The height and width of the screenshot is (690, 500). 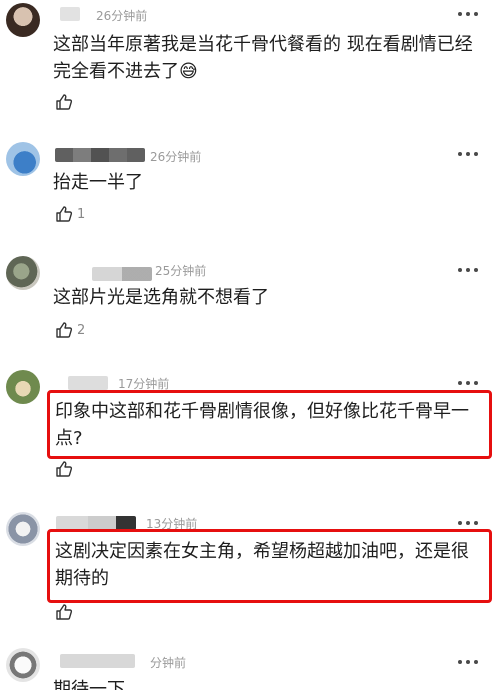 What do you see at coordinates (81, 330) in the screenshot?
I see `like-count: 2` at bounding box center [81, 330].